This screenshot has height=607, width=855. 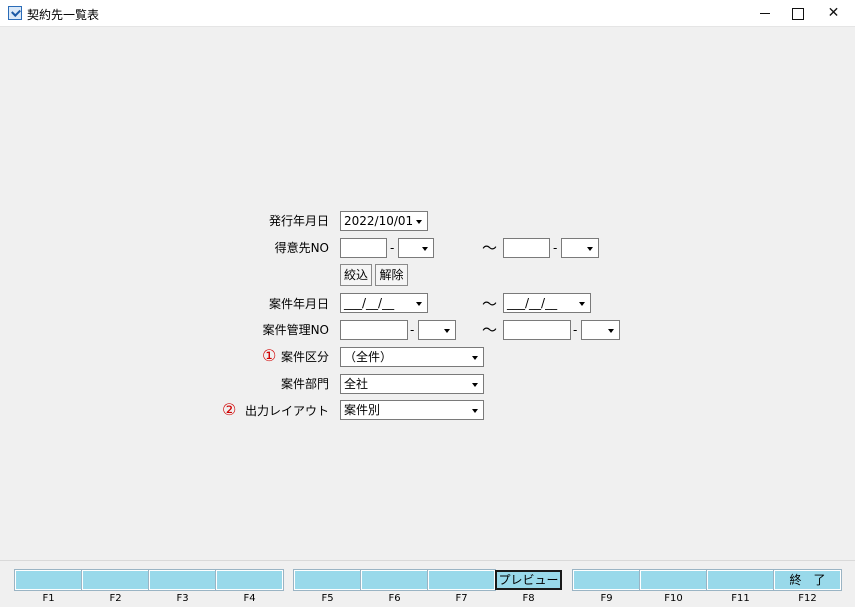 What do you see at coordinates (526, 248) in the screenshot?
I see `customer-no-to-input` at bounding box center [526, 248].